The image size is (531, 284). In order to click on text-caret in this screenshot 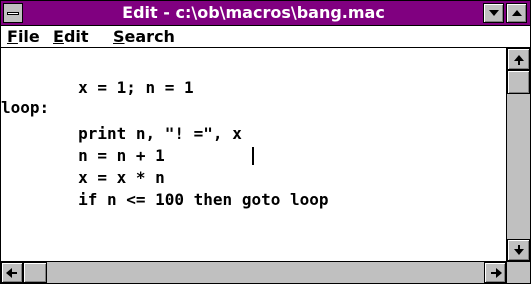, I will do `click(253, 156)`.